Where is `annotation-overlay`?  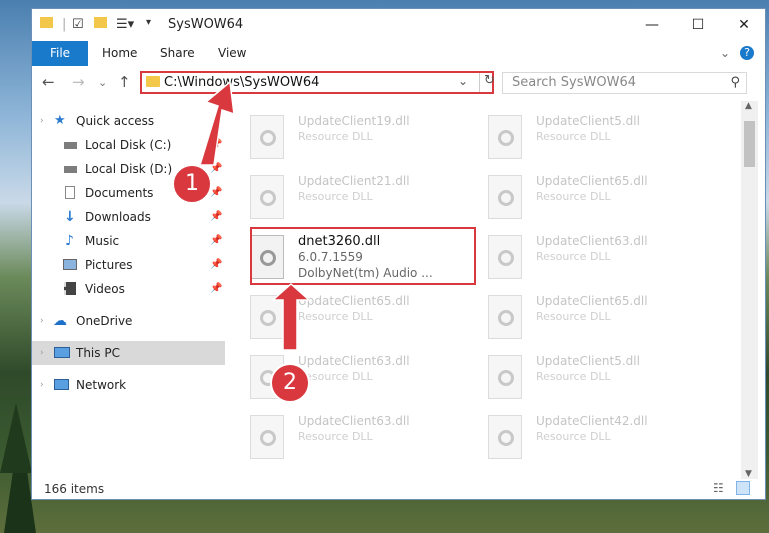 annotation-overlay is located at coordinates (254, 215).